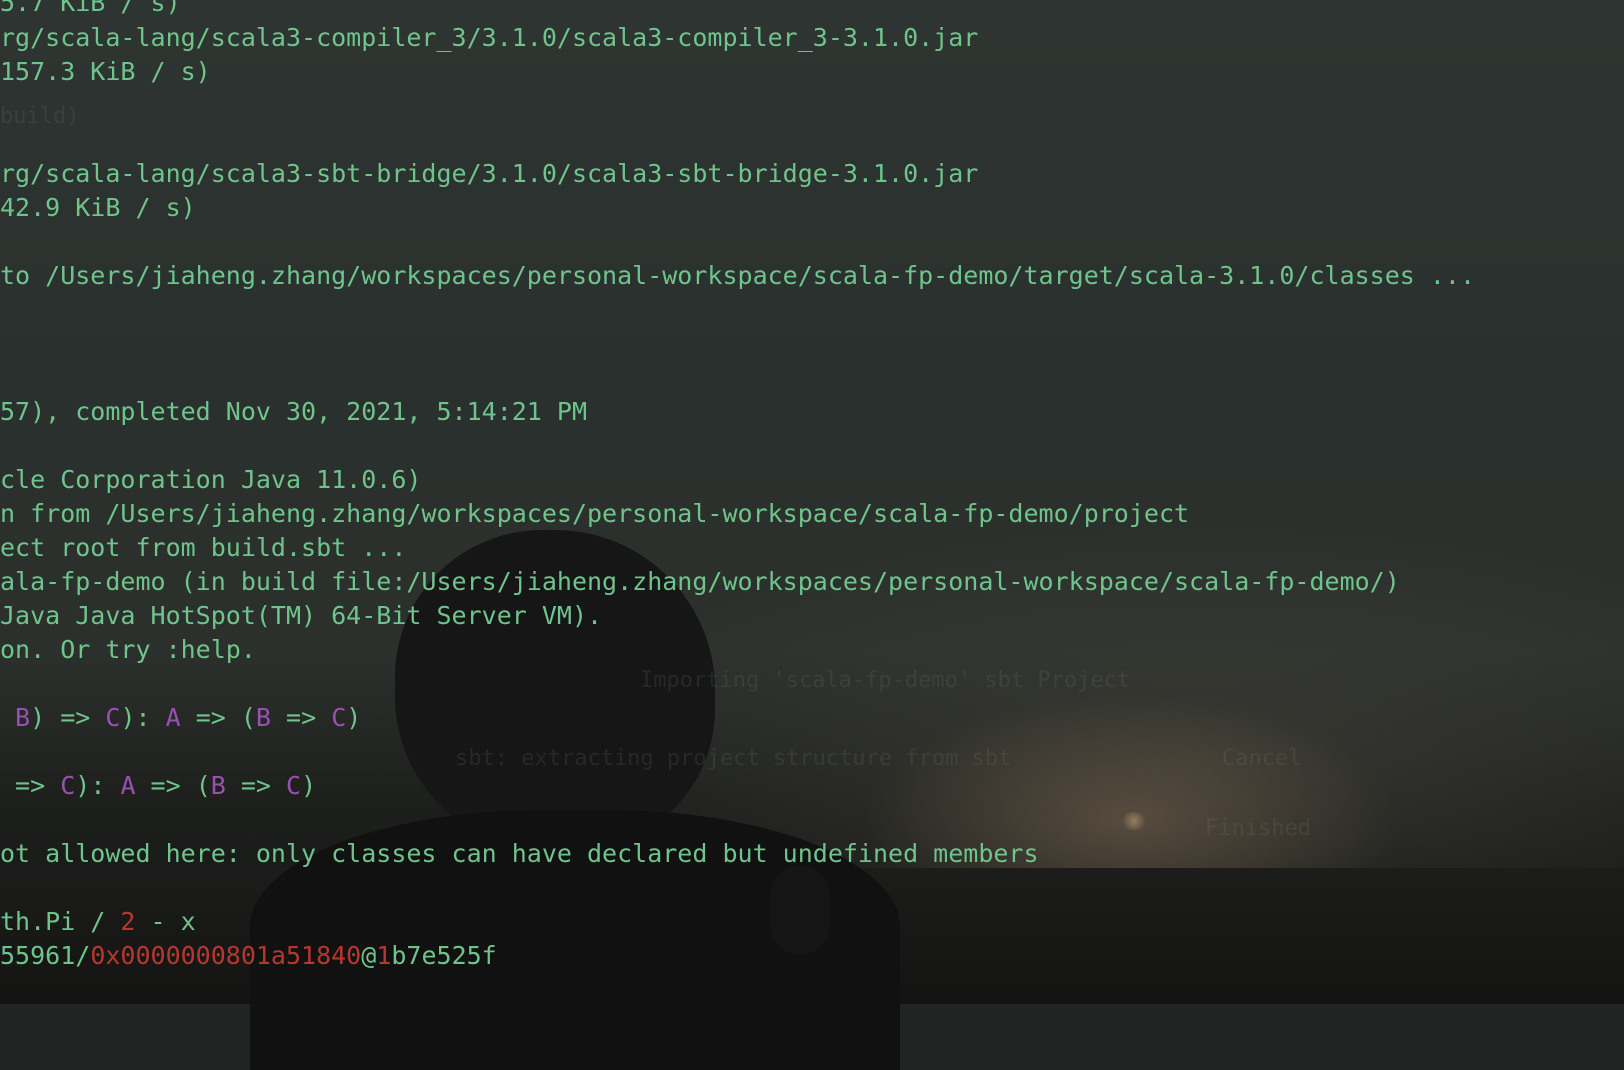 The image size is (1624, 1070). Describe the element at coordinates (293, 411) in the screenshot. I see `terminal-line: 57), completed Nov 30, 2021, 5:14:21 PM` at that location.